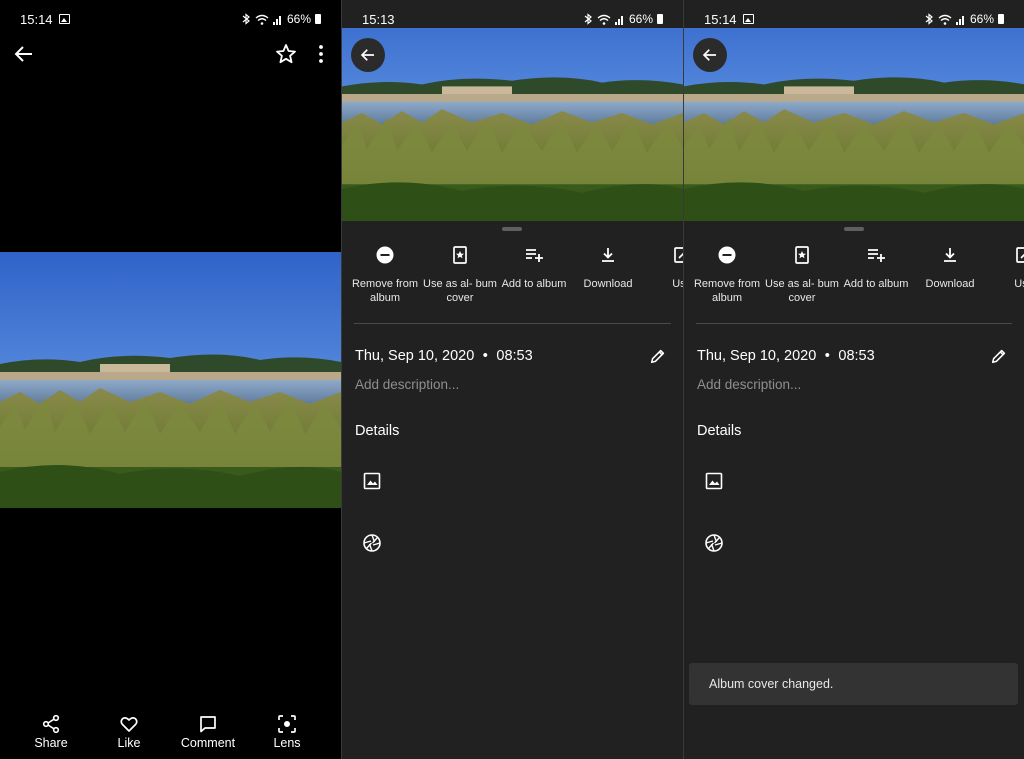 This screenshot has width=1024, height=759. What do you see at coordinates (378, 19) in the screenshot?
I see `status-time: 15:13` at bounding box center [378, 19].